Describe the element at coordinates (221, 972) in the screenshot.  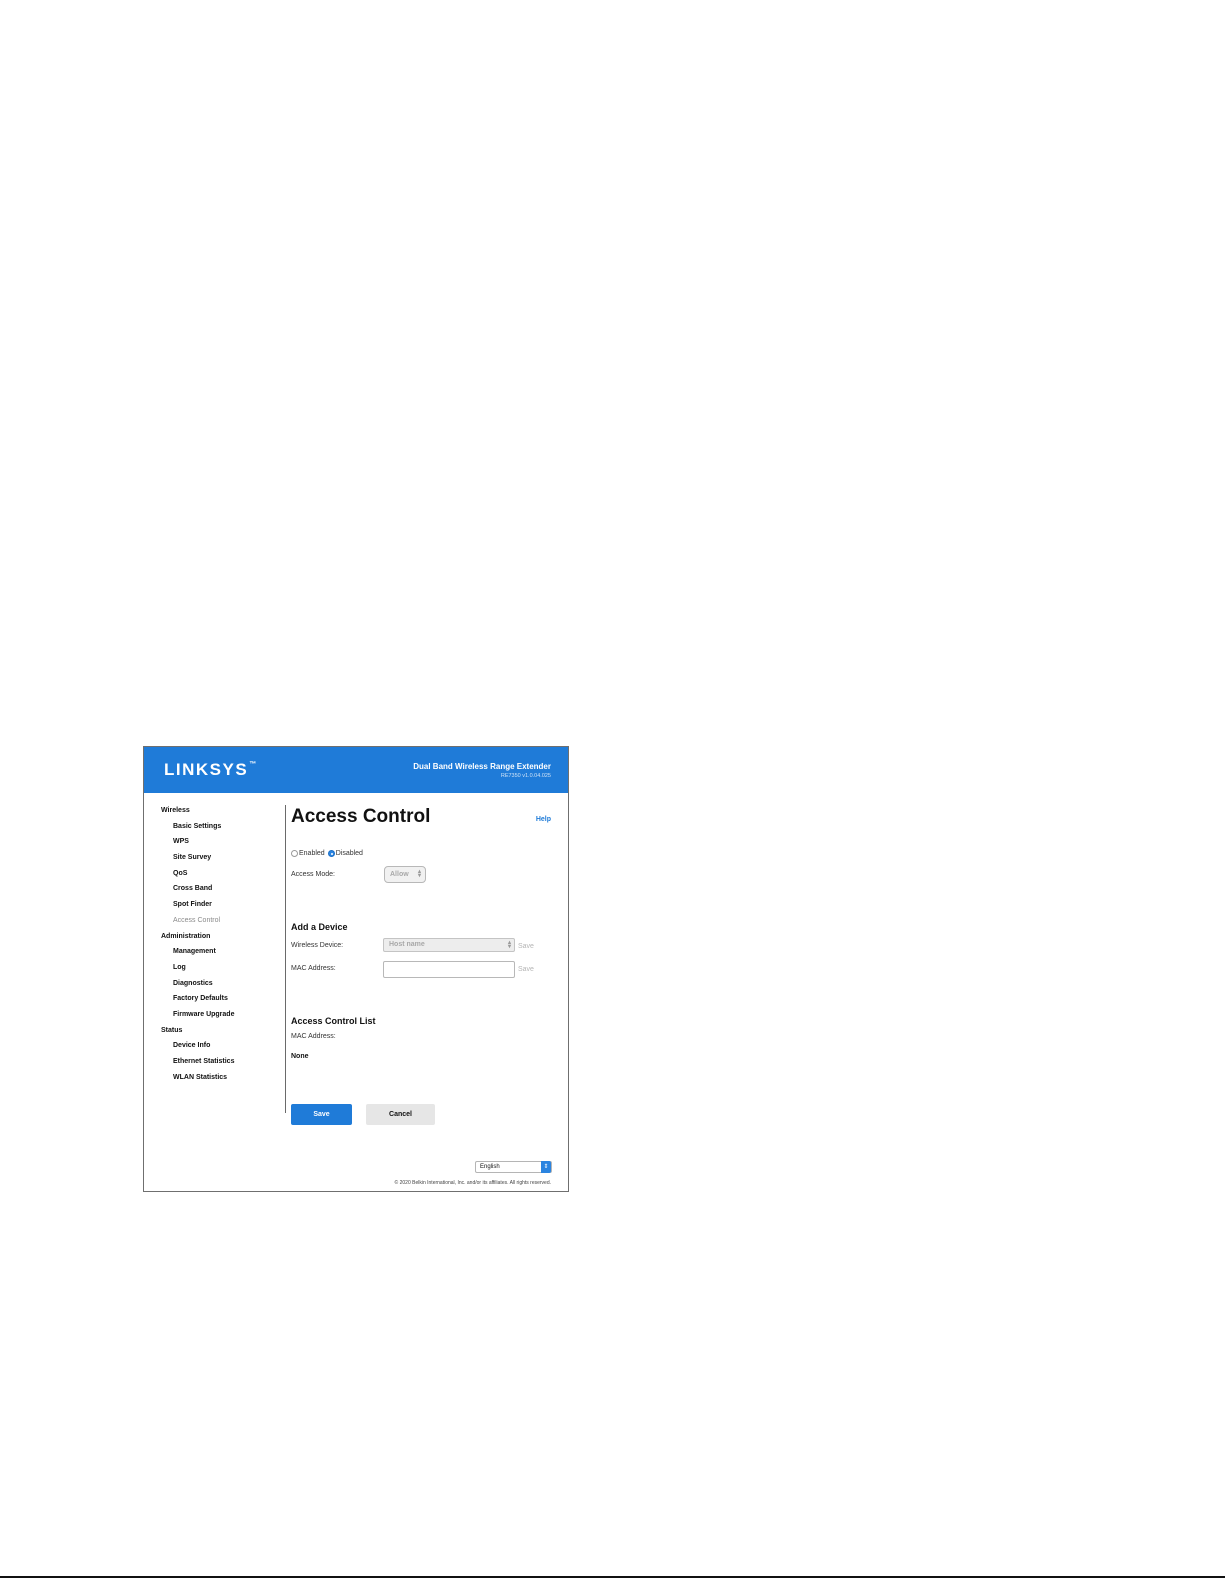
I see `sidebar-item-log: Log` at that location.